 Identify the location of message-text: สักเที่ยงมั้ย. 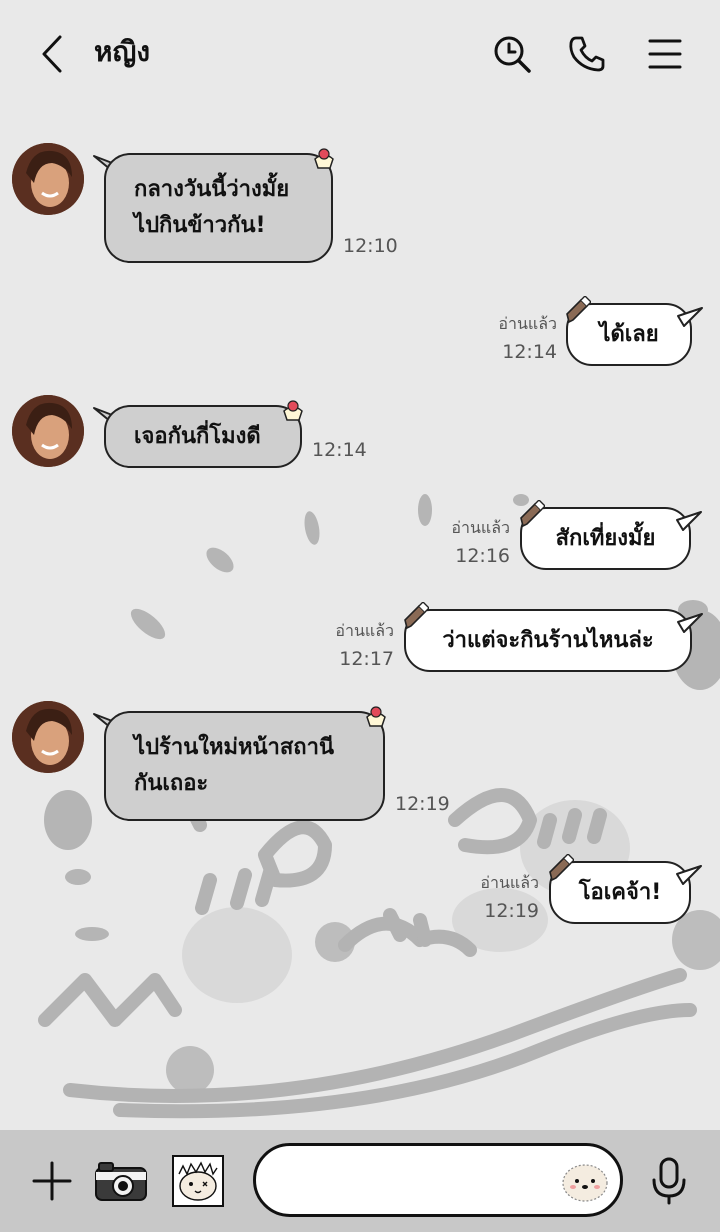
(605, 538).